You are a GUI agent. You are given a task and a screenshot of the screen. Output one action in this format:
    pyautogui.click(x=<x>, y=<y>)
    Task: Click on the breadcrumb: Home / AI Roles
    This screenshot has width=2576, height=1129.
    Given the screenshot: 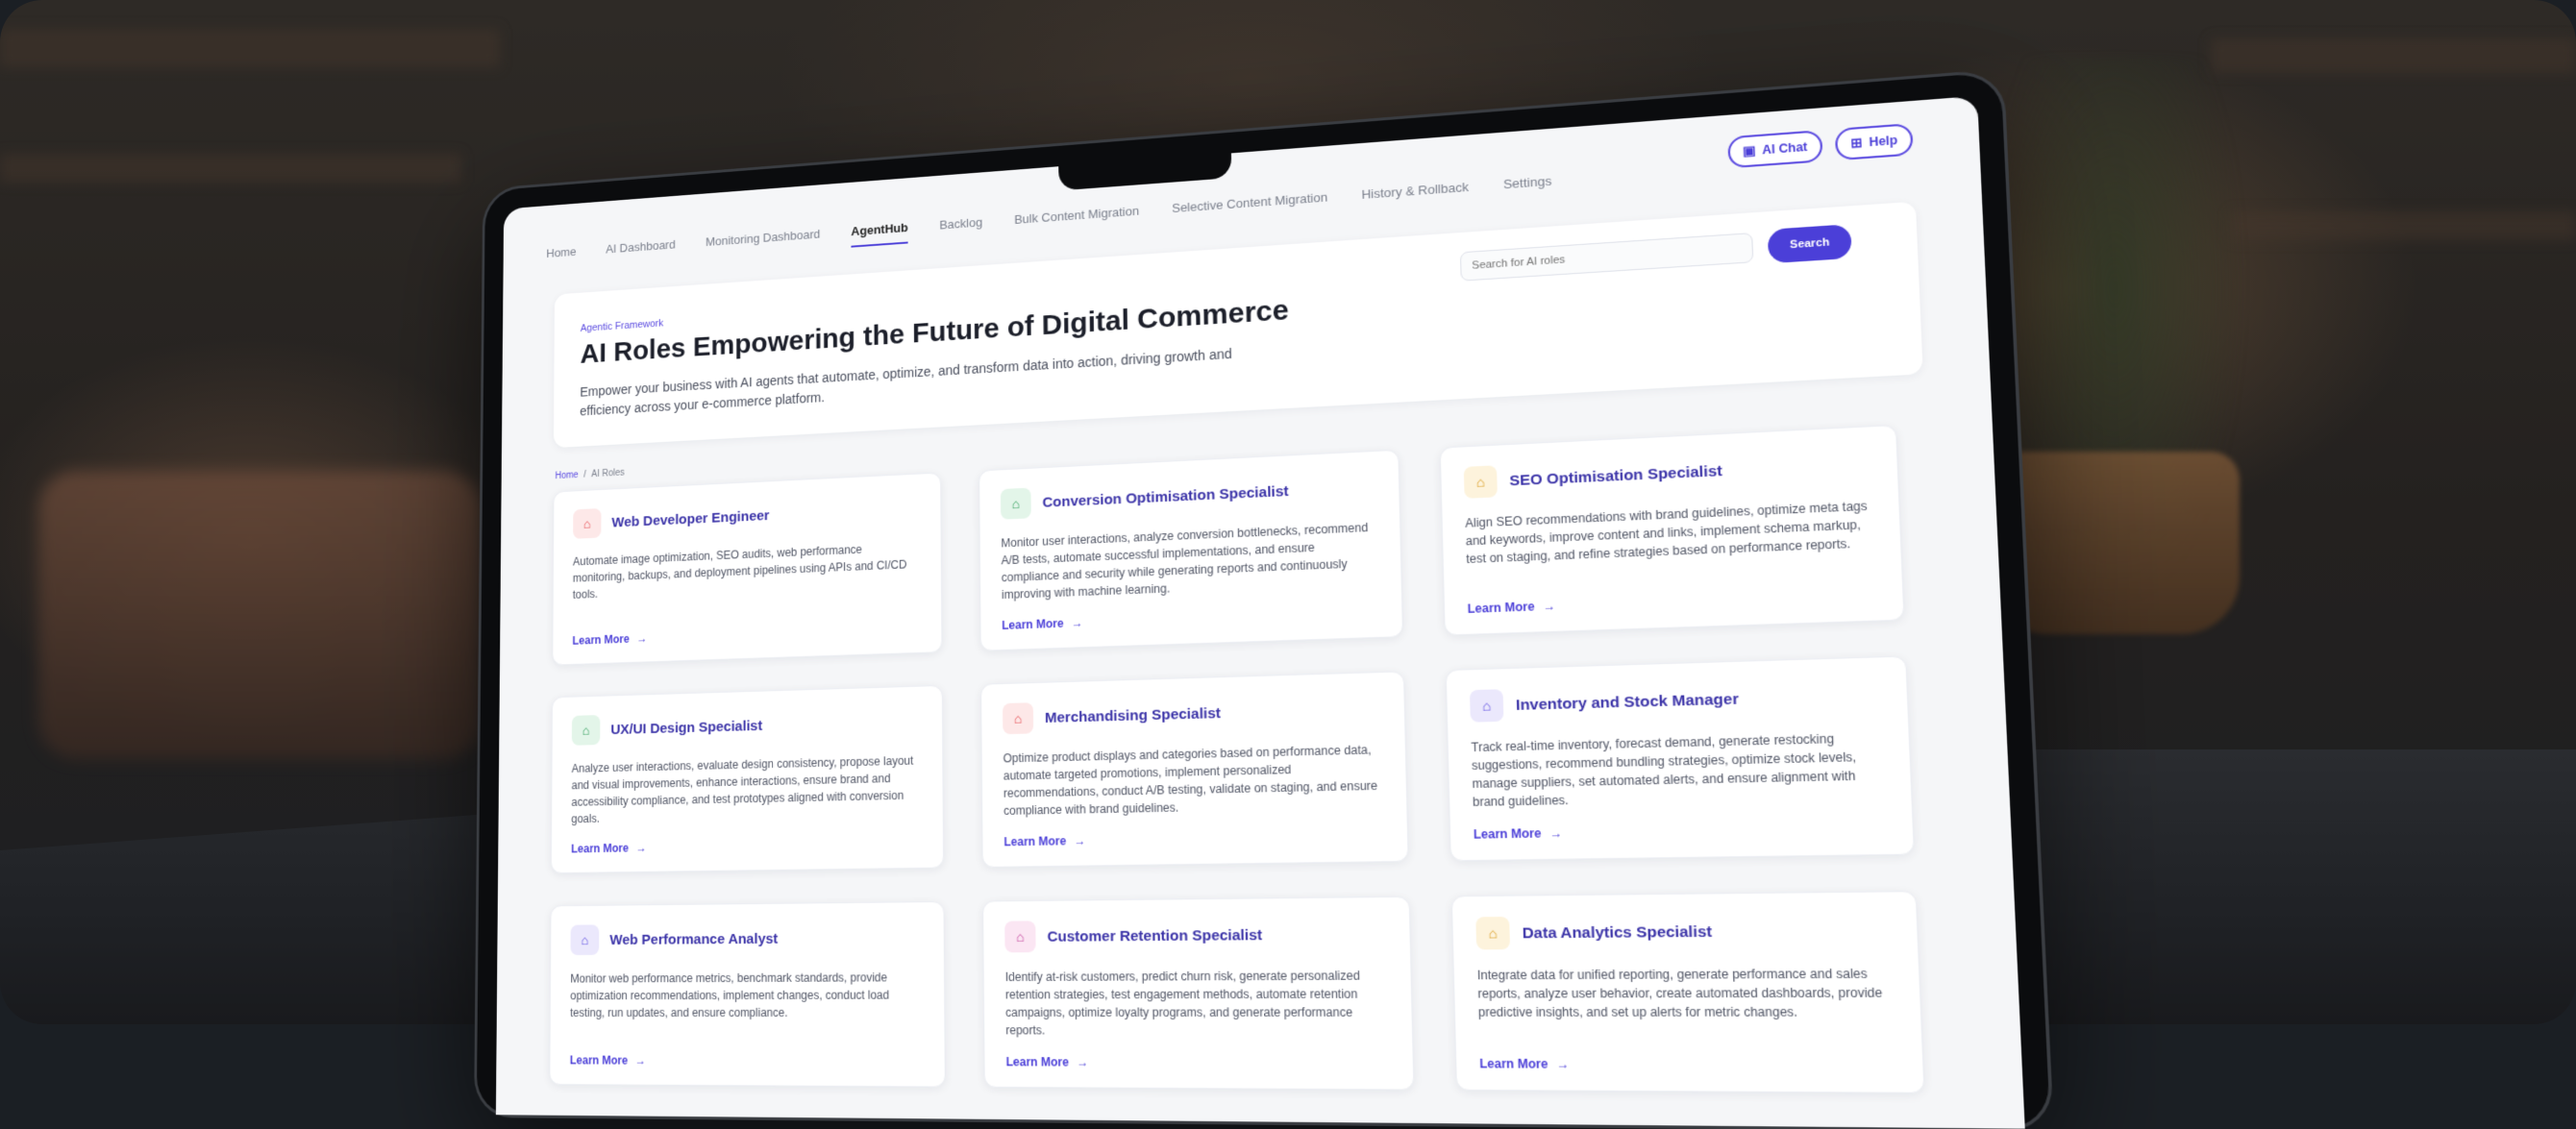 What is the action you would take?
    pyautogui.click(x=589, y=474)
    